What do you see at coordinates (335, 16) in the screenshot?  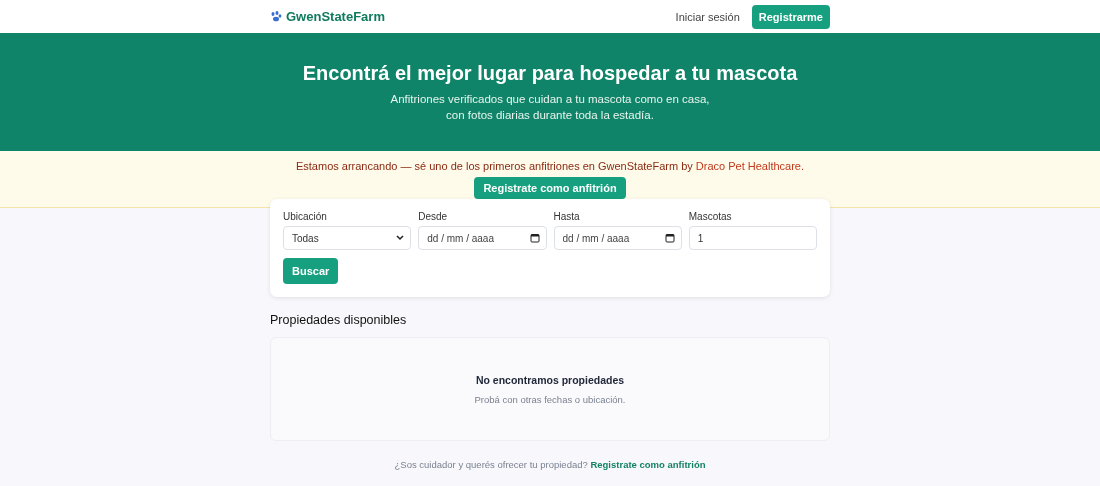 I see `brand-name: GwenStateFarm` at bounding box center [335, 16].